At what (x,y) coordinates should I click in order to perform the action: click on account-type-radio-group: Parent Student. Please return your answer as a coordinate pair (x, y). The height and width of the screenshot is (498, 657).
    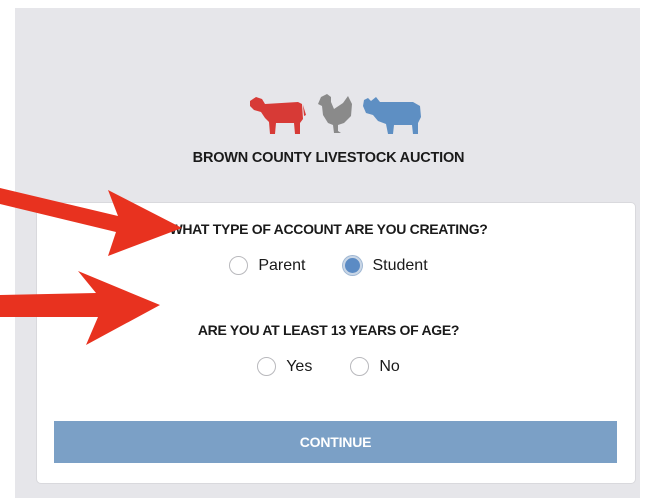
    Looking at the image, I should click on (328, 265).